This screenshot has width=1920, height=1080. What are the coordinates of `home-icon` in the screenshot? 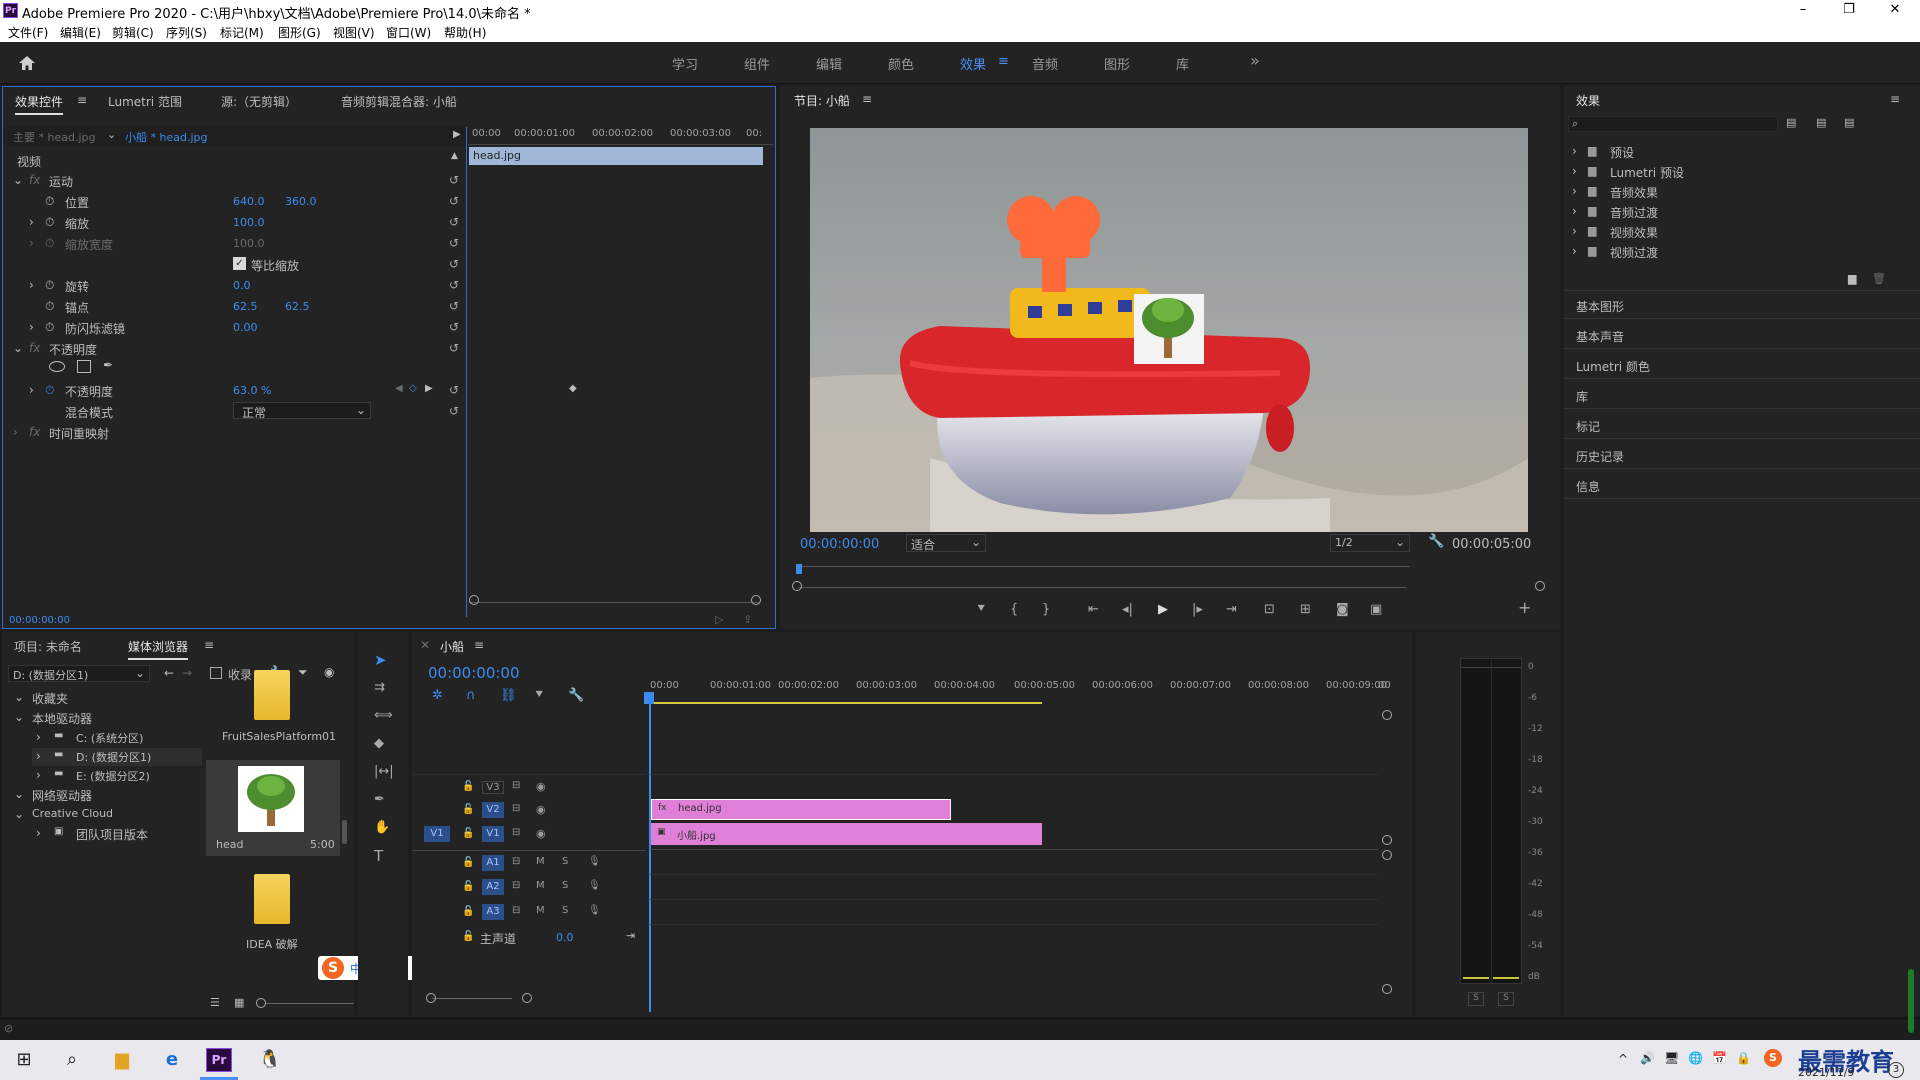 It's located at (27, 63).